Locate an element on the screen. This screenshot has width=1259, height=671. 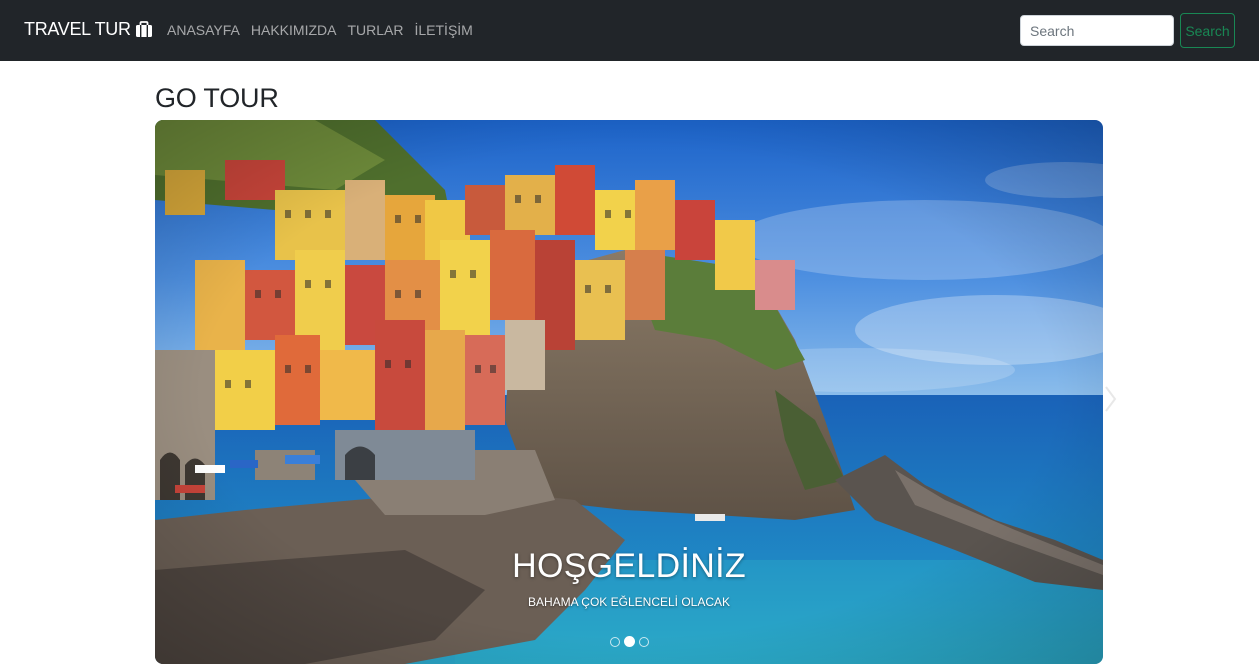
page-title: GO TOUR is located at coordinates (217, 98).